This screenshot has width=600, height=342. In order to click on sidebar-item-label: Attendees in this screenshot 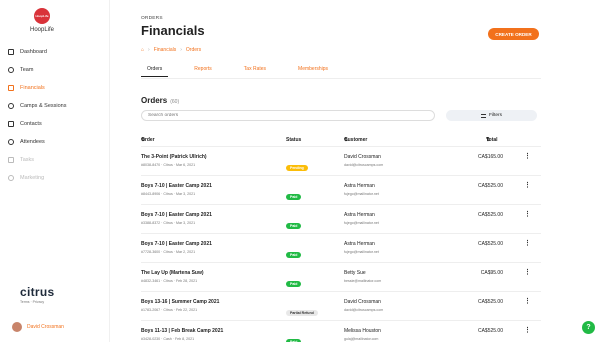, I will do `click(32, 142)`.